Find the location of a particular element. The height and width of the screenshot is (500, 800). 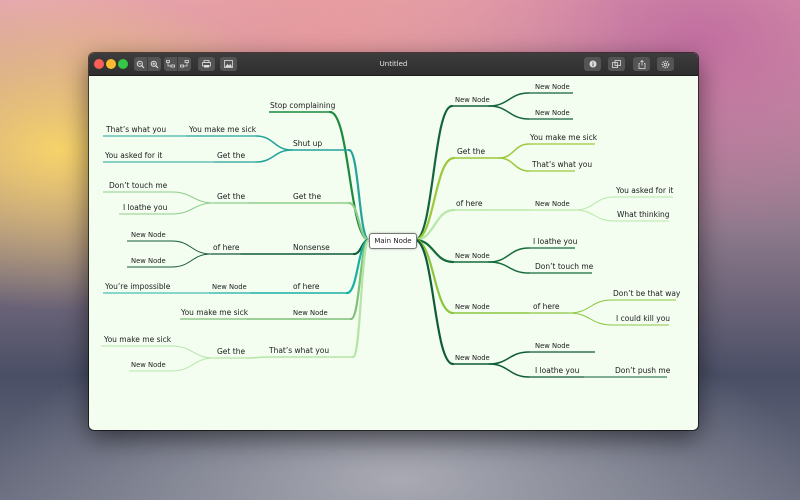

leaf-node: Don’t touch me is located at coordinates (138, 186).